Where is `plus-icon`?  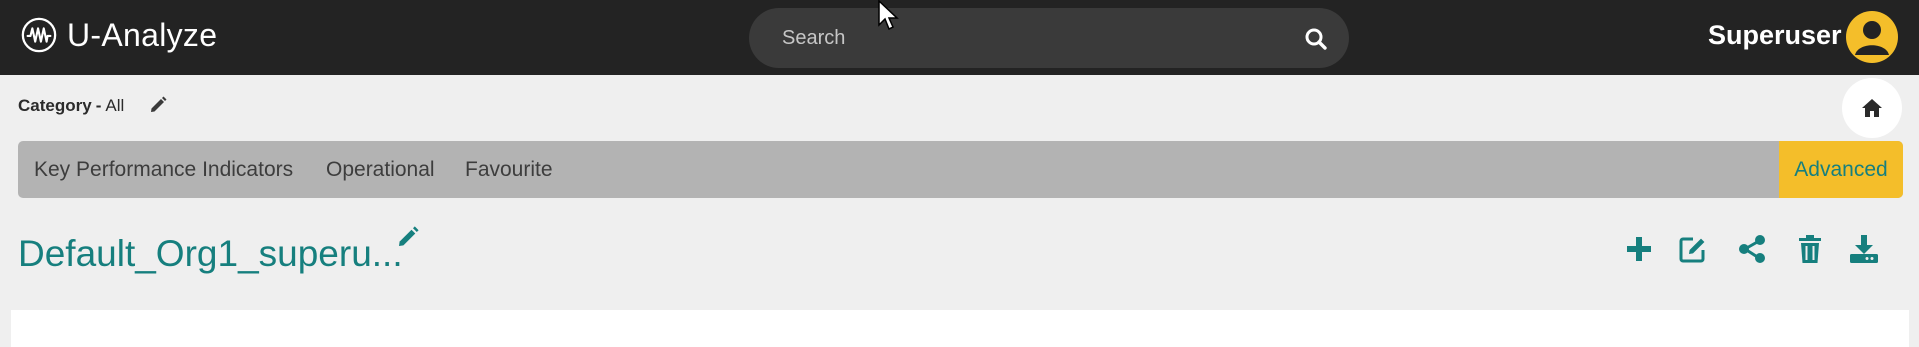
plus-icon is located at coordinates (1639, 249).